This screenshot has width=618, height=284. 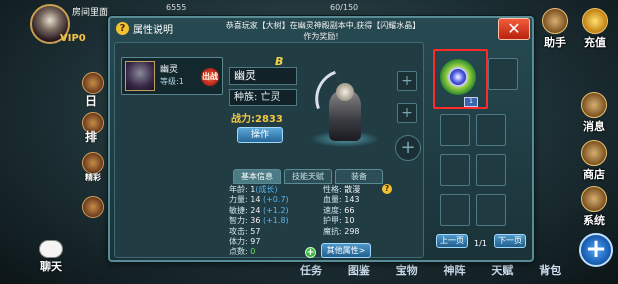 I want to click on stats-right-column: 性格: 散漫 血量: 143 速度: 66 护甲: 10 魔抗: 298, so click(x=341, y=211).